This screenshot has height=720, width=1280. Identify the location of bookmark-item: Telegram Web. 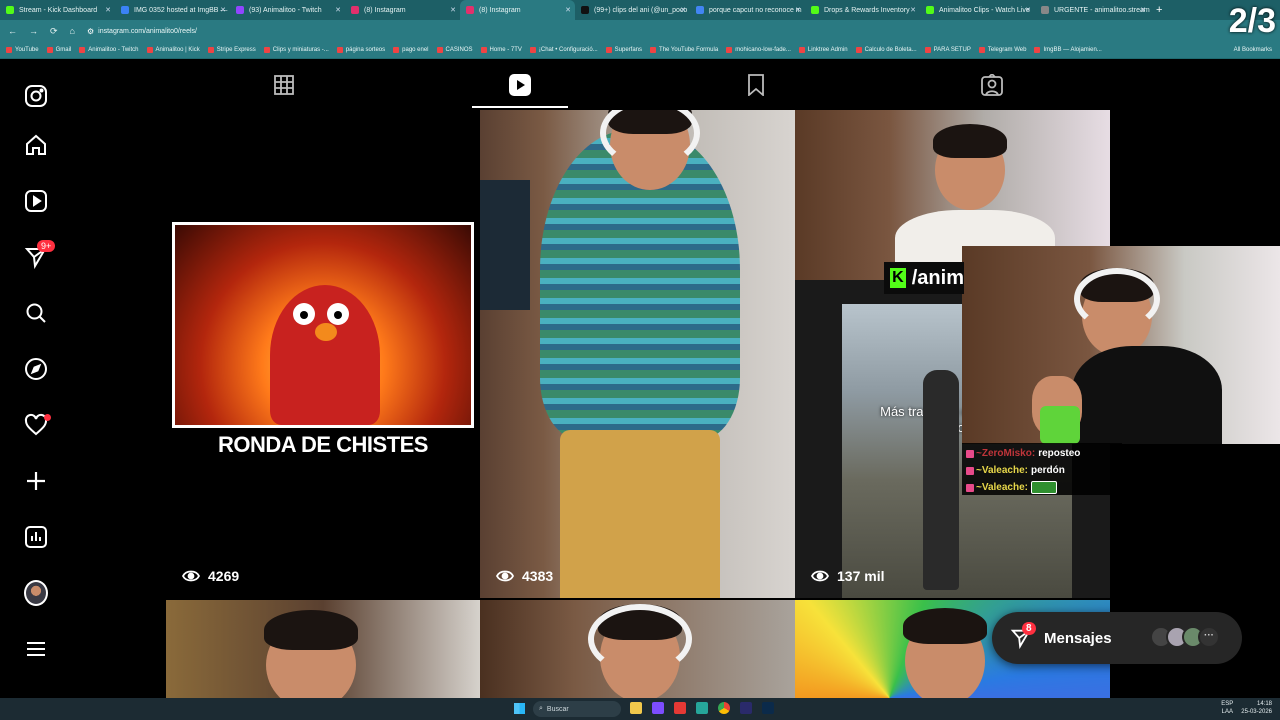
(1002, 50).